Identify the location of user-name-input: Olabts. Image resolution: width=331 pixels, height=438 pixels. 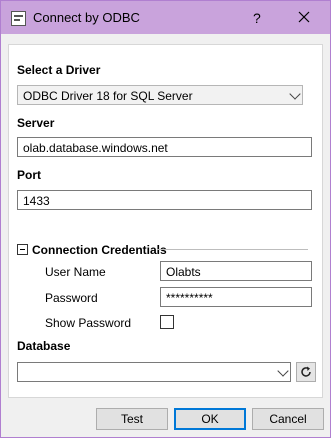
(236, 271).